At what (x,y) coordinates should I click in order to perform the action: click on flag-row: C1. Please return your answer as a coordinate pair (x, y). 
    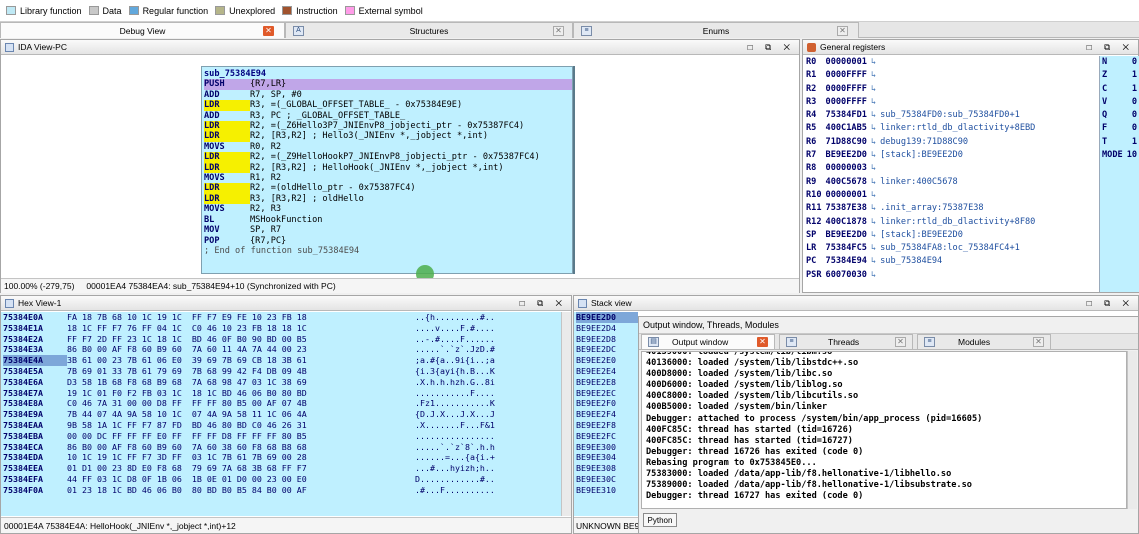
    Looking at the image, I should click on (1119, 89).